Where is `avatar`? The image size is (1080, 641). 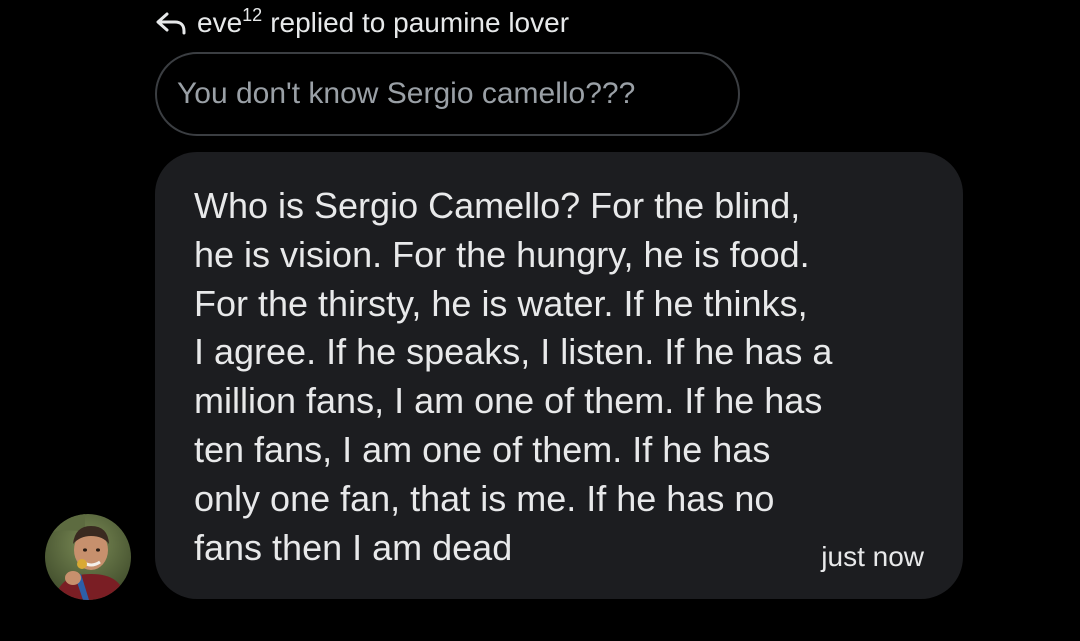 avatar is located at coordinates (88, 557).